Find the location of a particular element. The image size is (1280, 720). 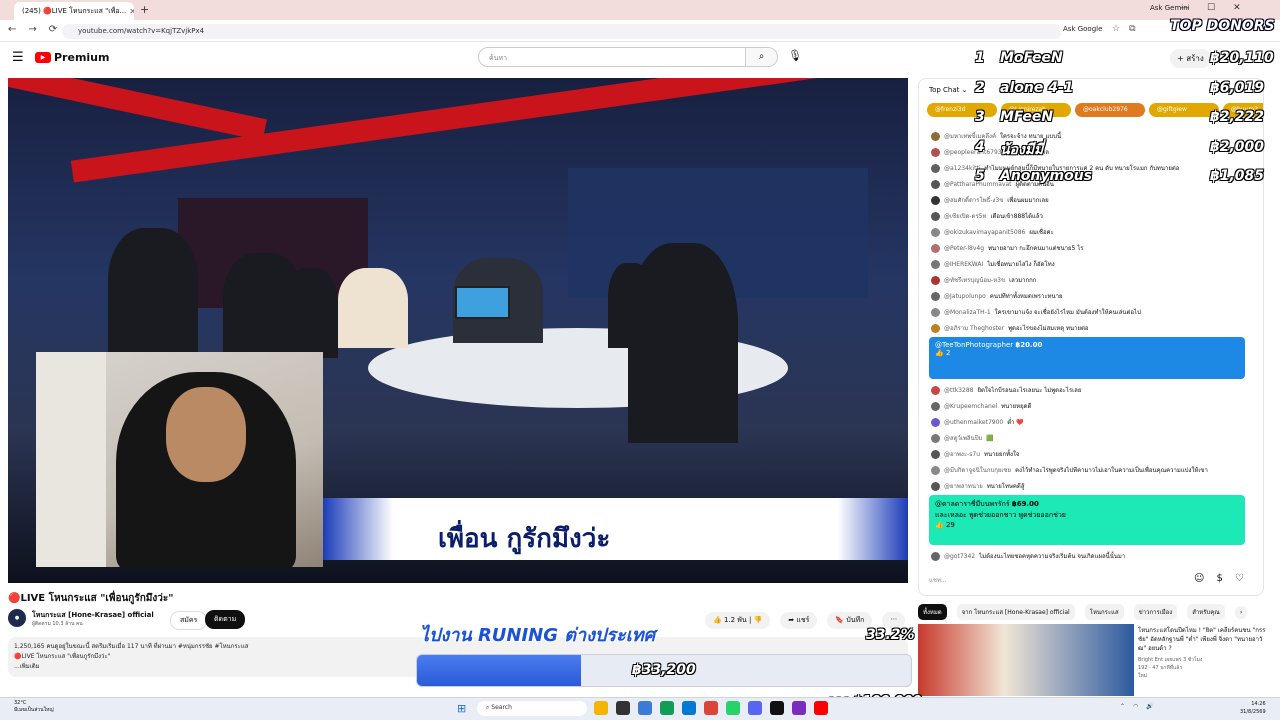

chevron-right-icon: › is located at coordinates (1241, 612).